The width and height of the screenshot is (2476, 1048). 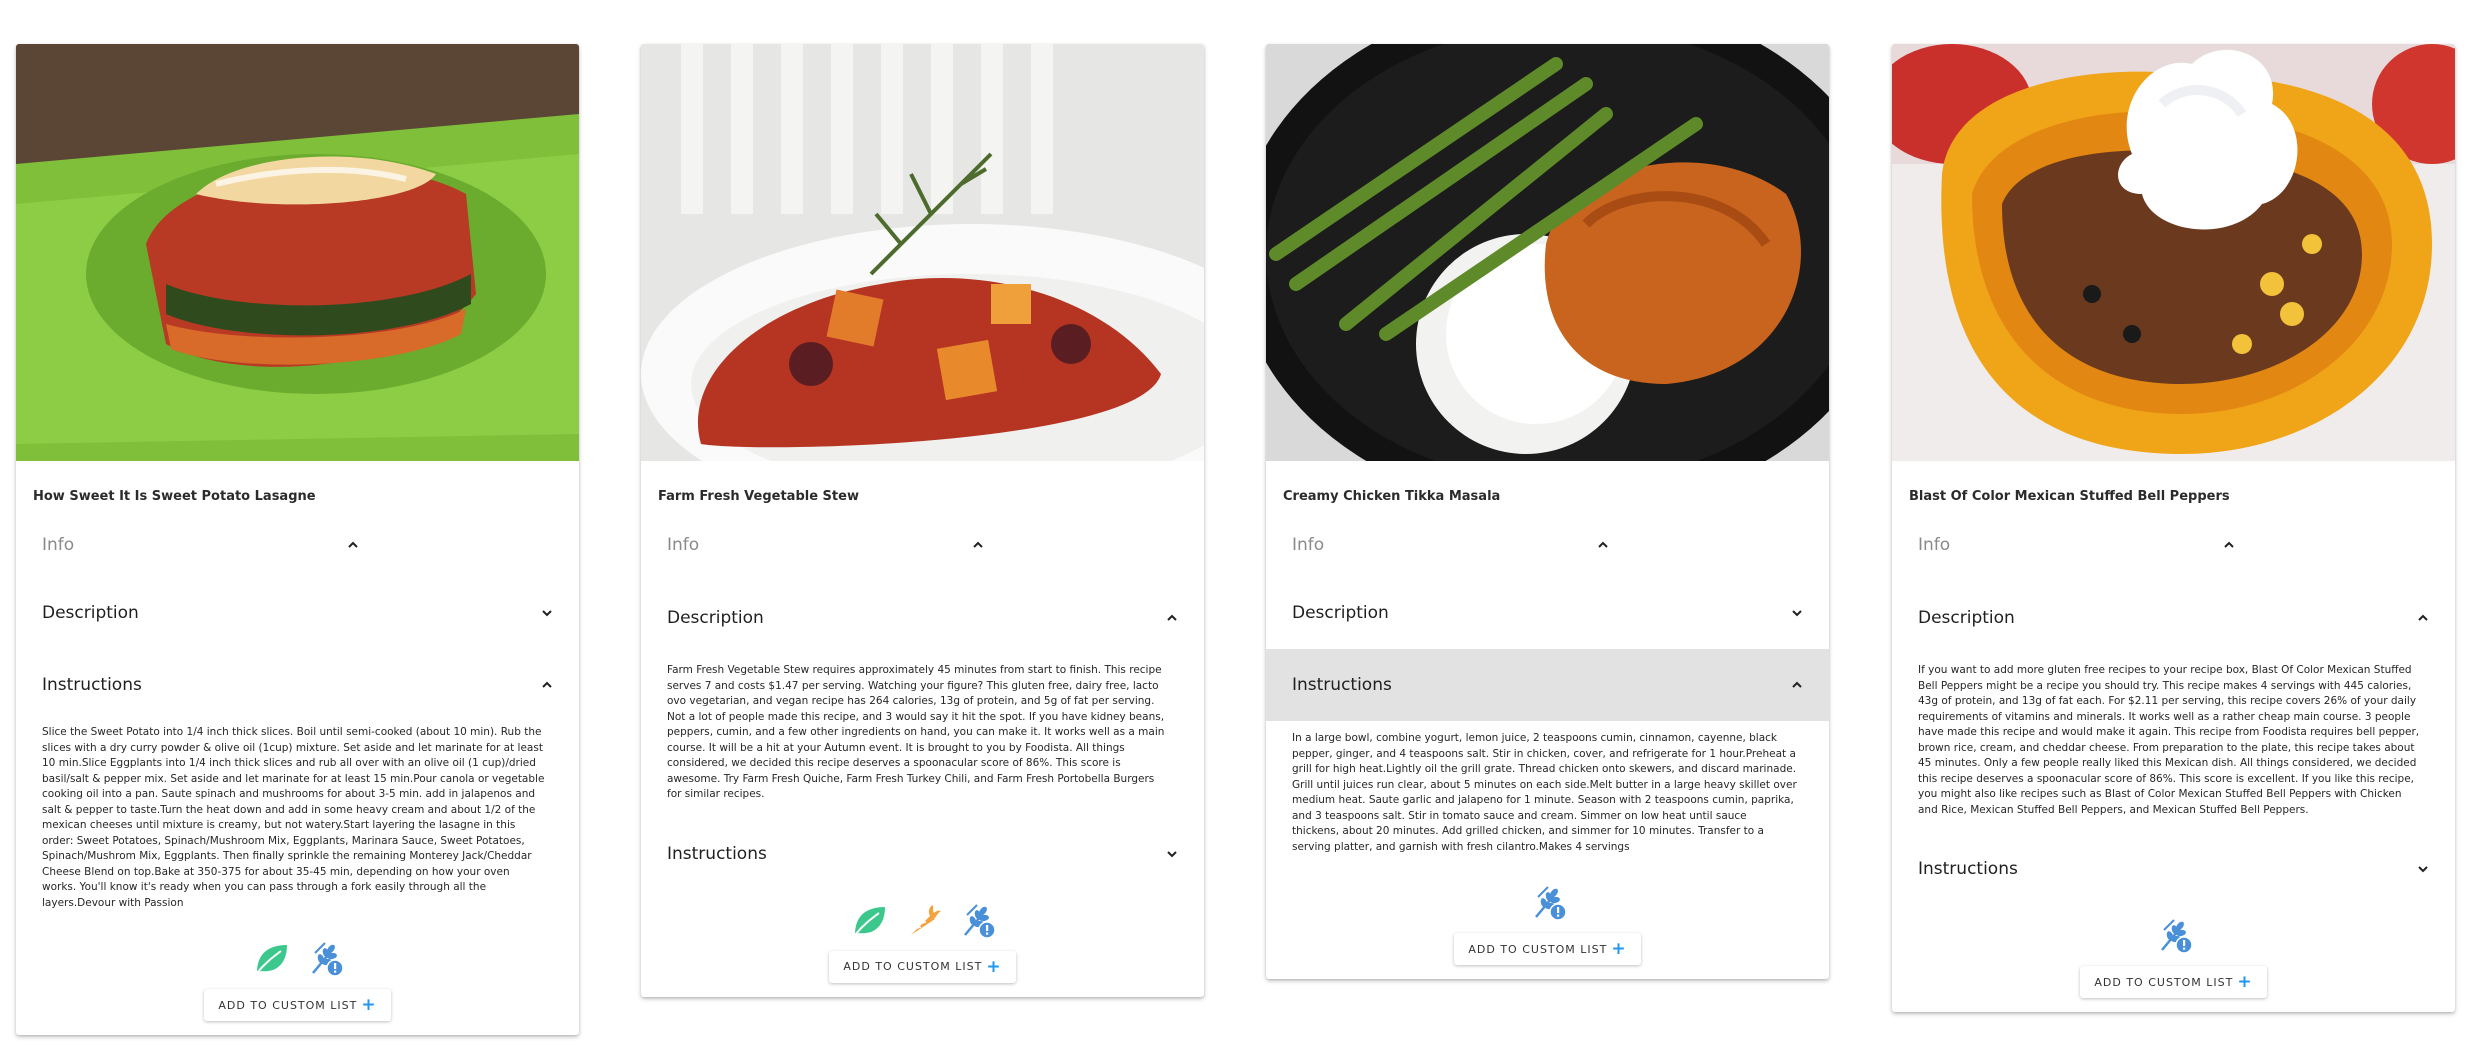 What do you see at coordinates (297, 252) in the screenshot?
I see `recipe-photo-lasagne` at bounding box center [297, 252].